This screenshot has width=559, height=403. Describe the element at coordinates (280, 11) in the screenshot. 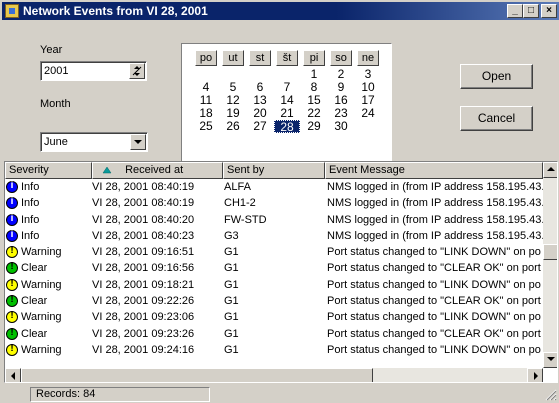

I see `title-bar: Network Events from VI 28, 2001 _ □ ×` at that location.